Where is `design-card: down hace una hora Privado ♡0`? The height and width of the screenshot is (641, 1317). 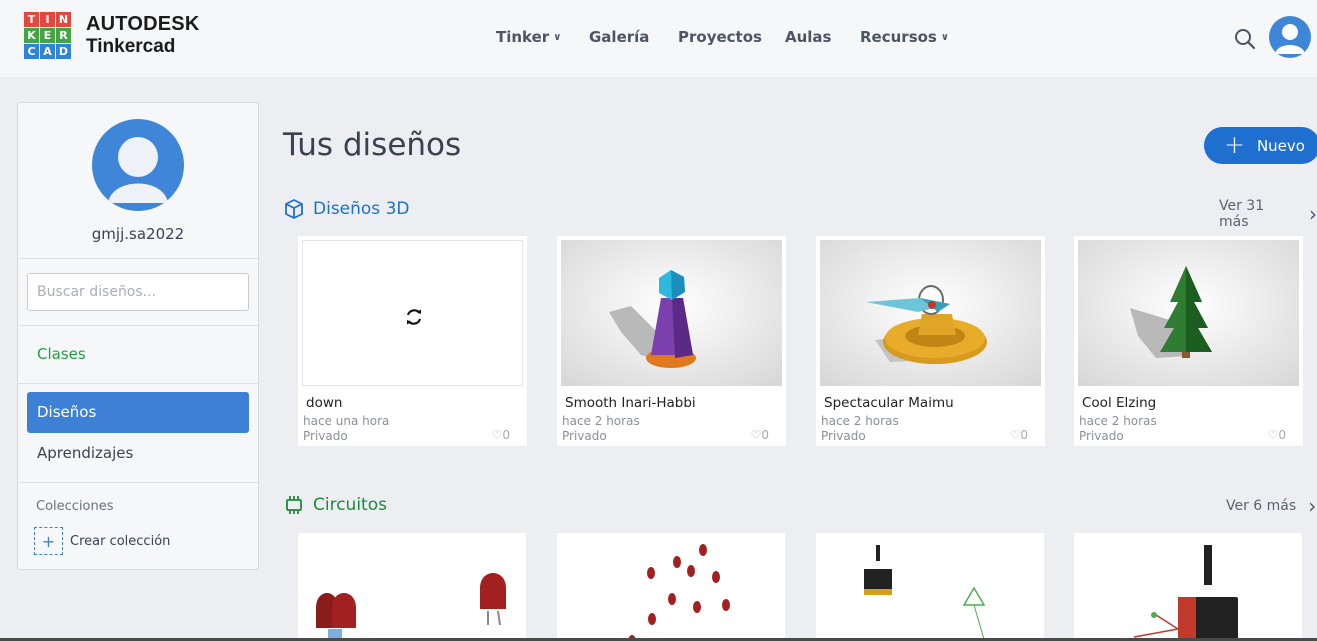 design-card: down hace una hora Privado ♡0 is located at coordinates (412, 341).